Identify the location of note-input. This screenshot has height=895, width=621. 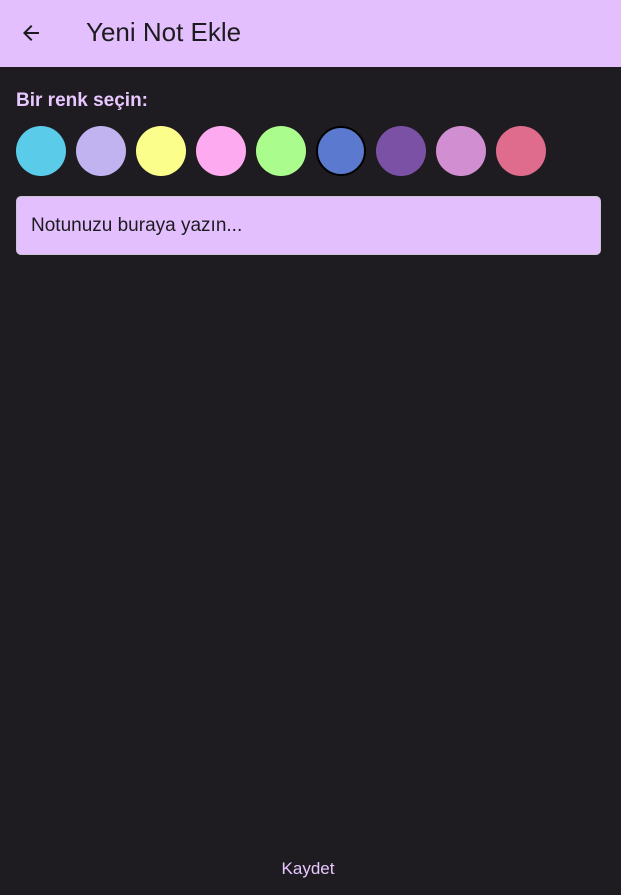
(308, 225).